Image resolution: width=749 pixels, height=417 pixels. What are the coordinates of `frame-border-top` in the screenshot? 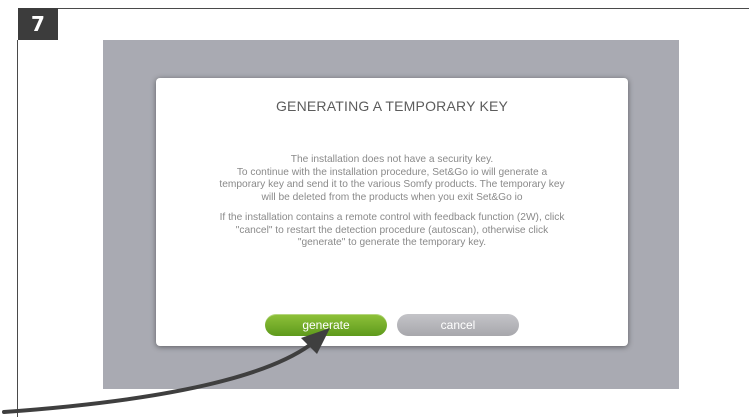 It's located at (403, 8).